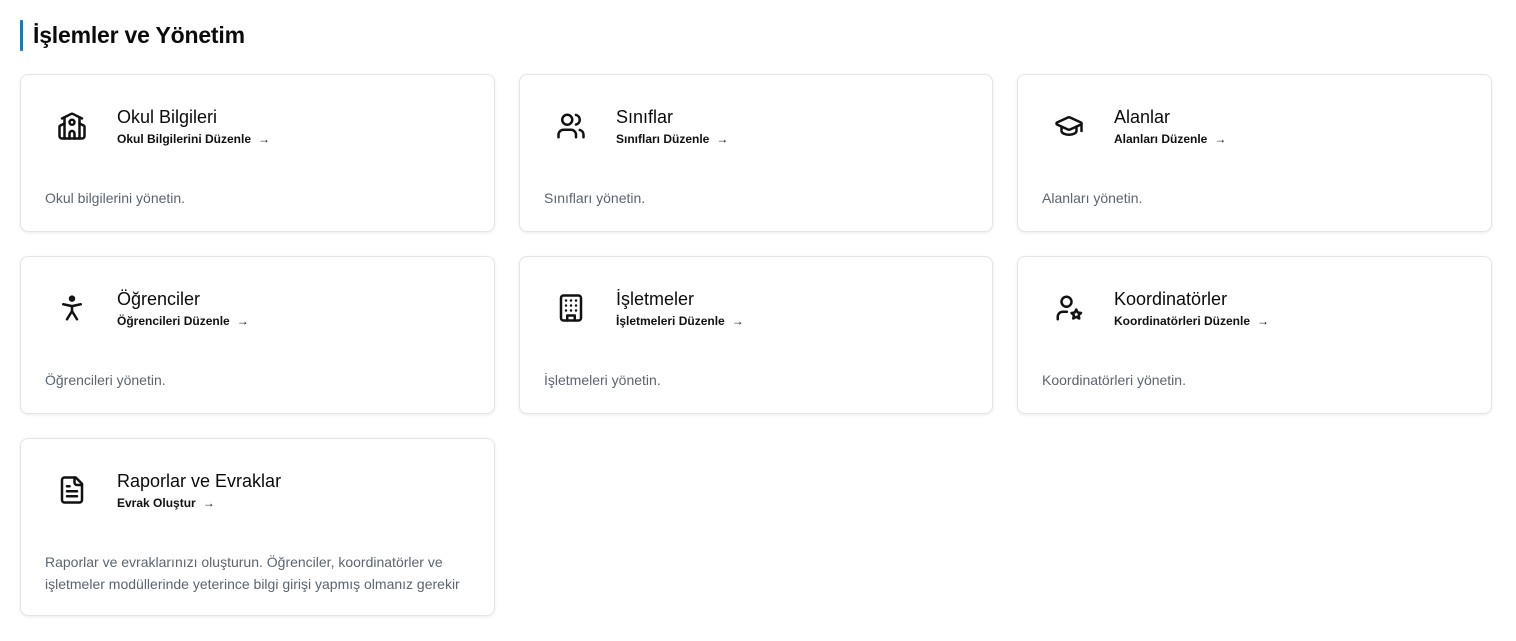 This screenshot has height=641, width=1516. I want to click on user-star-icon, so click(1069, 308).